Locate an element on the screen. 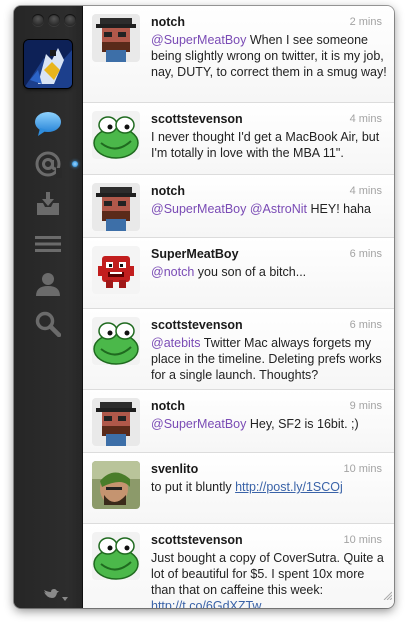  nav-profile is located at coordinates (48, 284).